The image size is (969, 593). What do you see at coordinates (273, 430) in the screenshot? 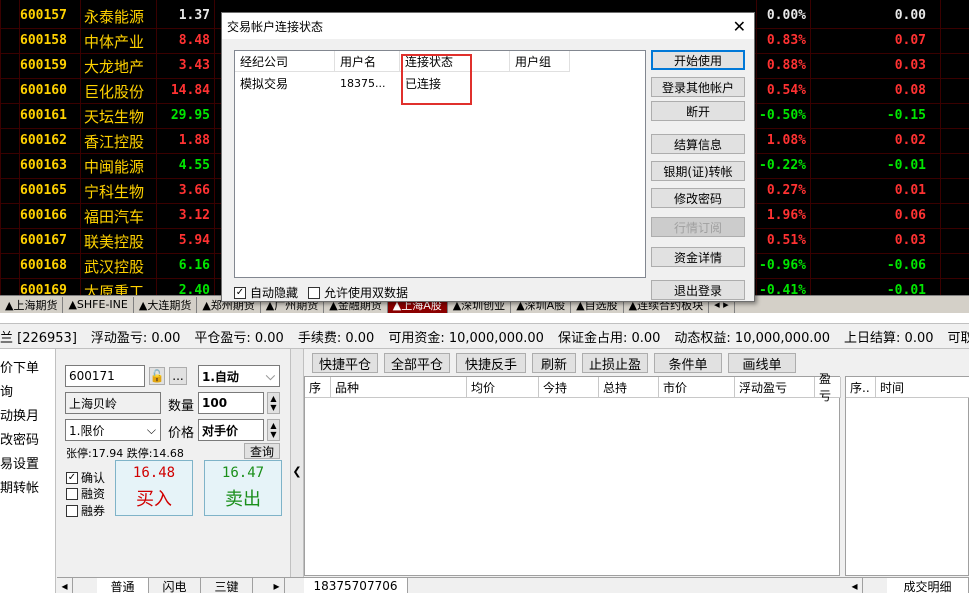
I see `price-stepper: ▲ ▼` at bounding box center [273, 430].